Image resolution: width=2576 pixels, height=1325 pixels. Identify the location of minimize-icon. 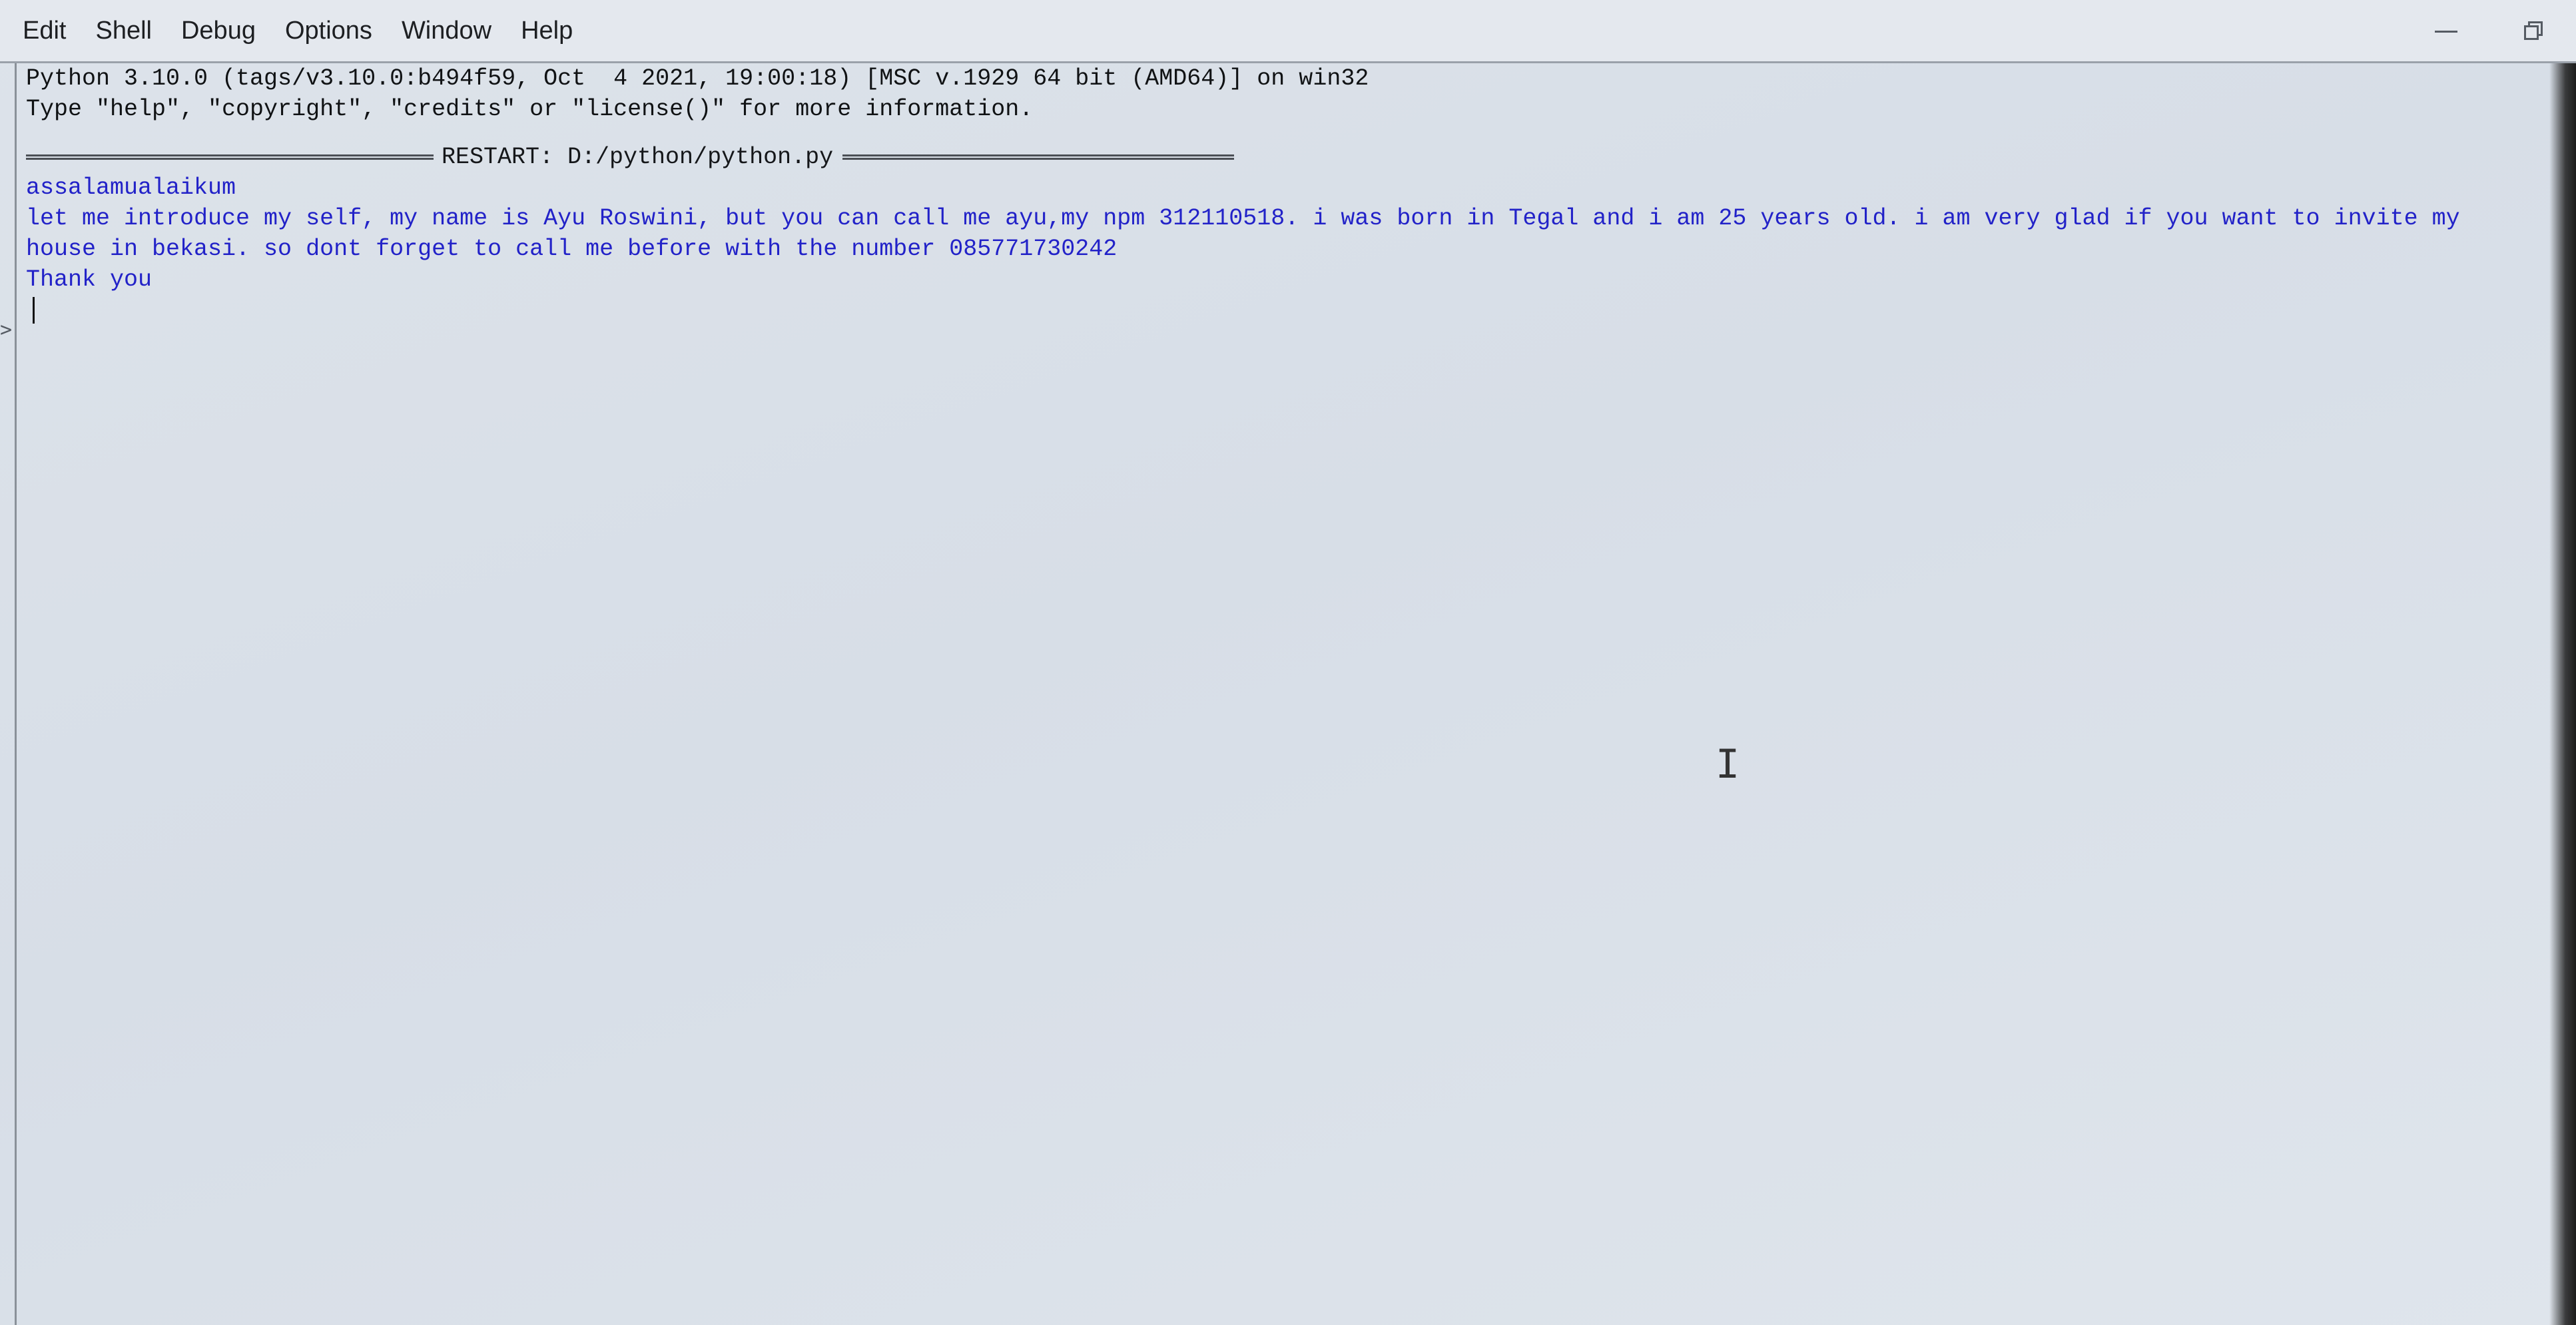
(2446, 32).